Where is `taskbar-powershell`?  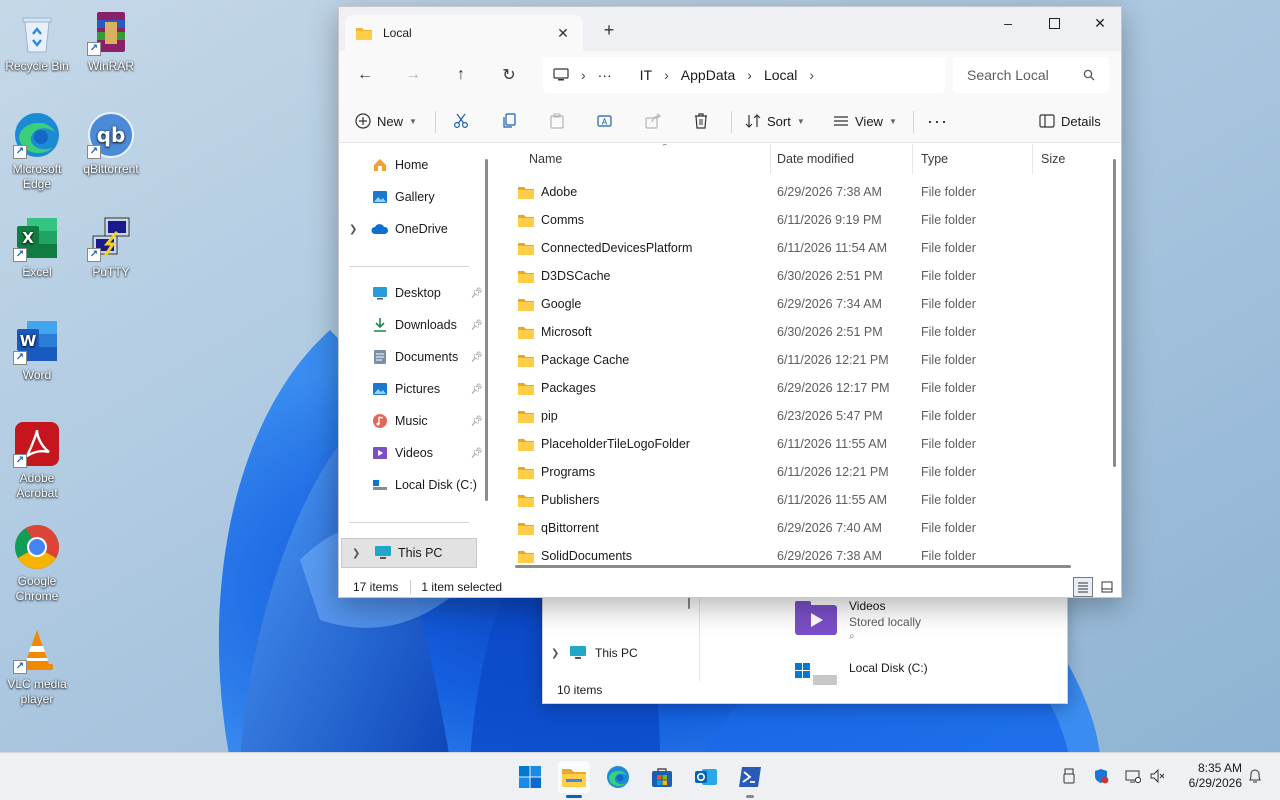 taskbar-powershell is located at coordinates (750, 777).